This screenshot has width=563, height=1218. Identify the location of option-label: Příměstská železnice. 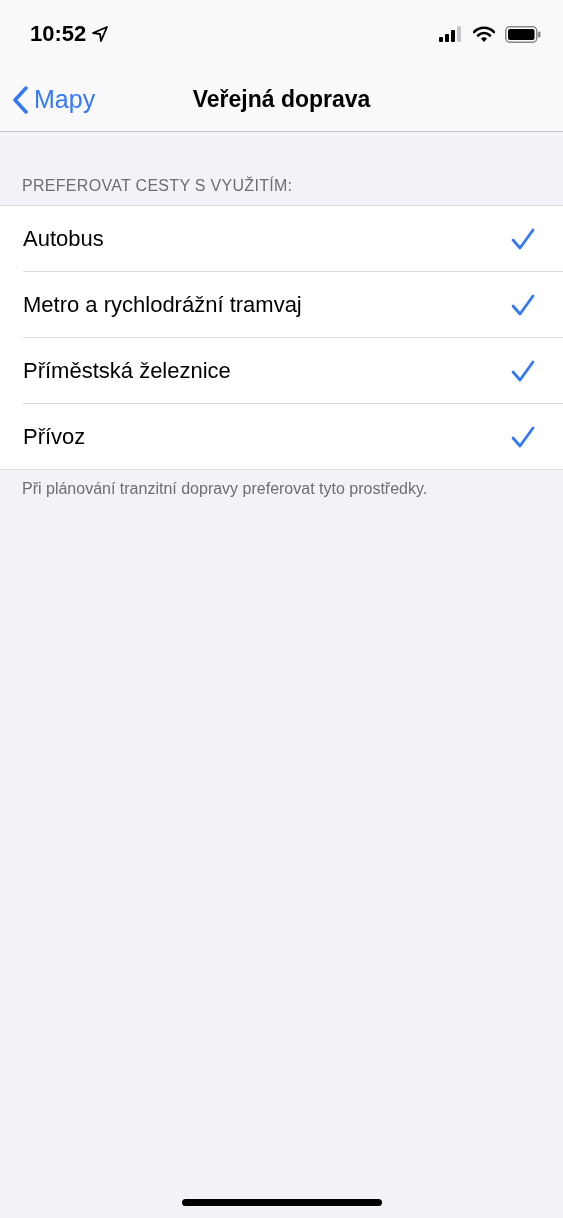
(127, 370).